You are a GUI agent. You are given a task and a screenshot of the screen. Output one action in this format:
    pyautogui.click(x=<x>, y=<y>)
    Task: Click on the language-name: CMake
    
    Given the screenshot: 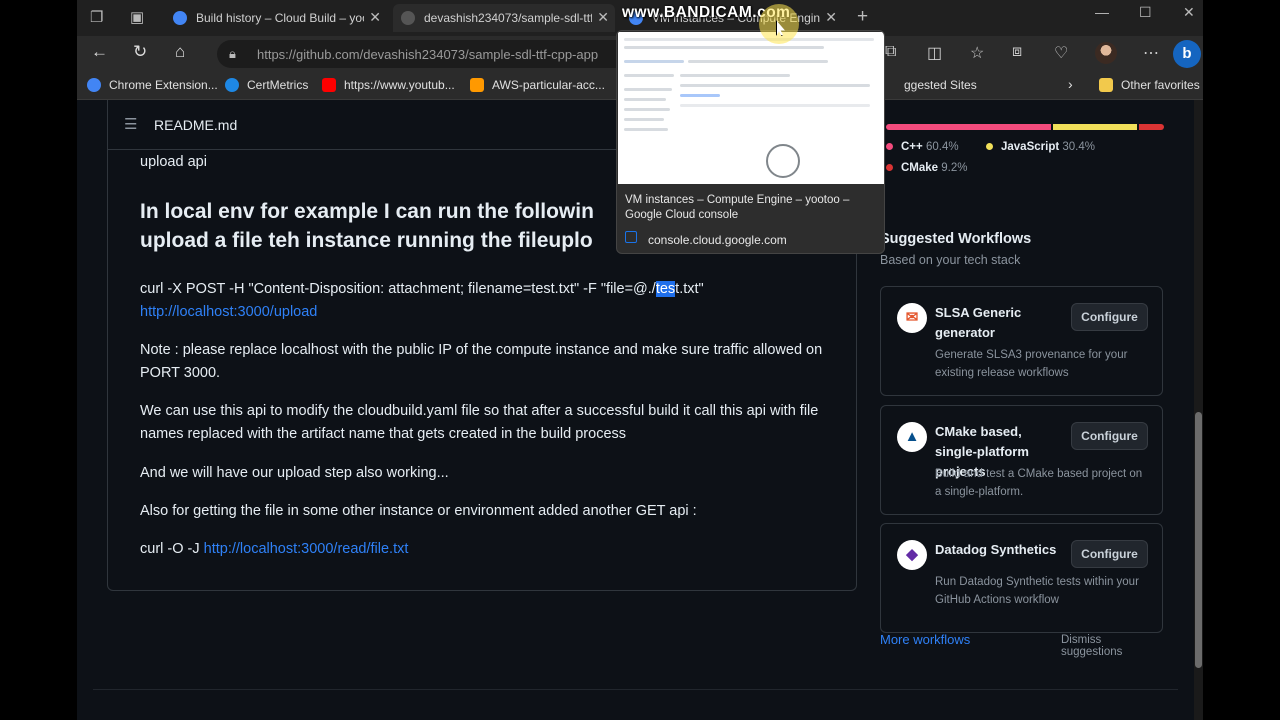 What is the action you would take?
    pyautogui.click(x=920, y=168)
    